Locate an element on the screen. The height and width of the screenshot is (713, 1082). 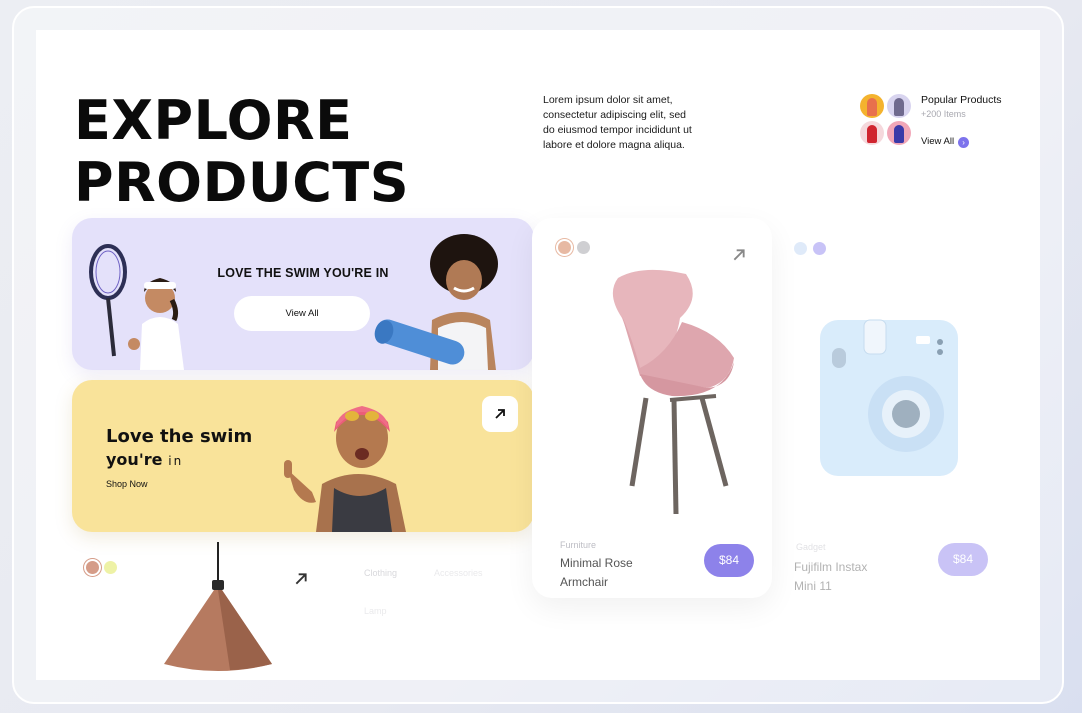
popular-thumbnails is located at coordinates (886, 120).